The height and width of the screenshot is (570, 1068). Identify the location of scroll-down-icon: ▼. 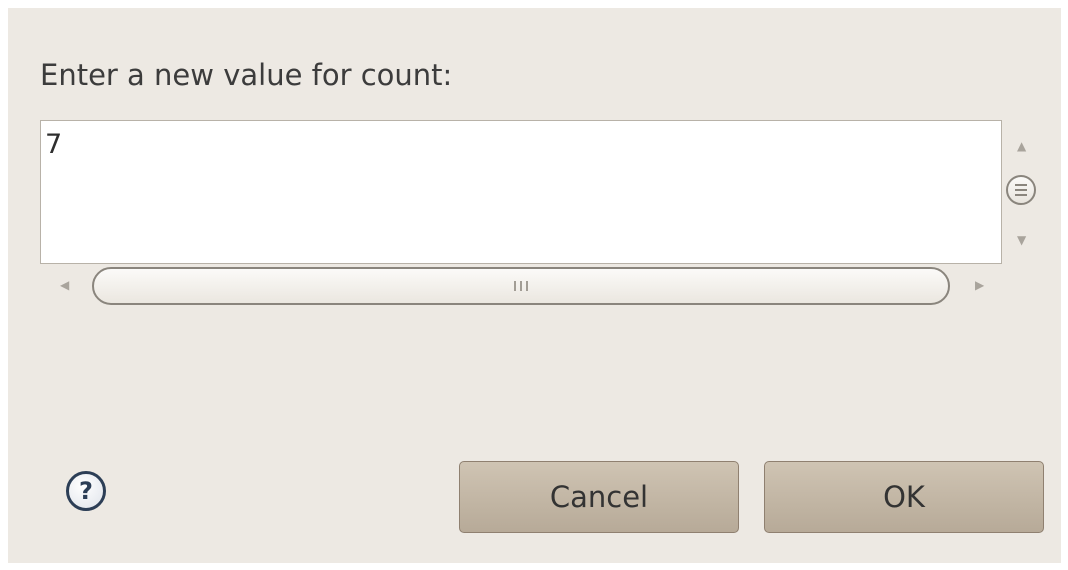
(1021, 240).